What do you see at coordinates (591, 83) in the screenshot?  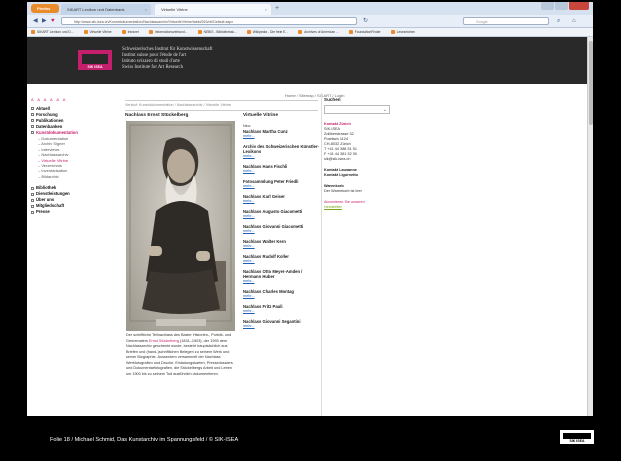 I see `scrollbar-thumb` at bounding box center [591, 83].